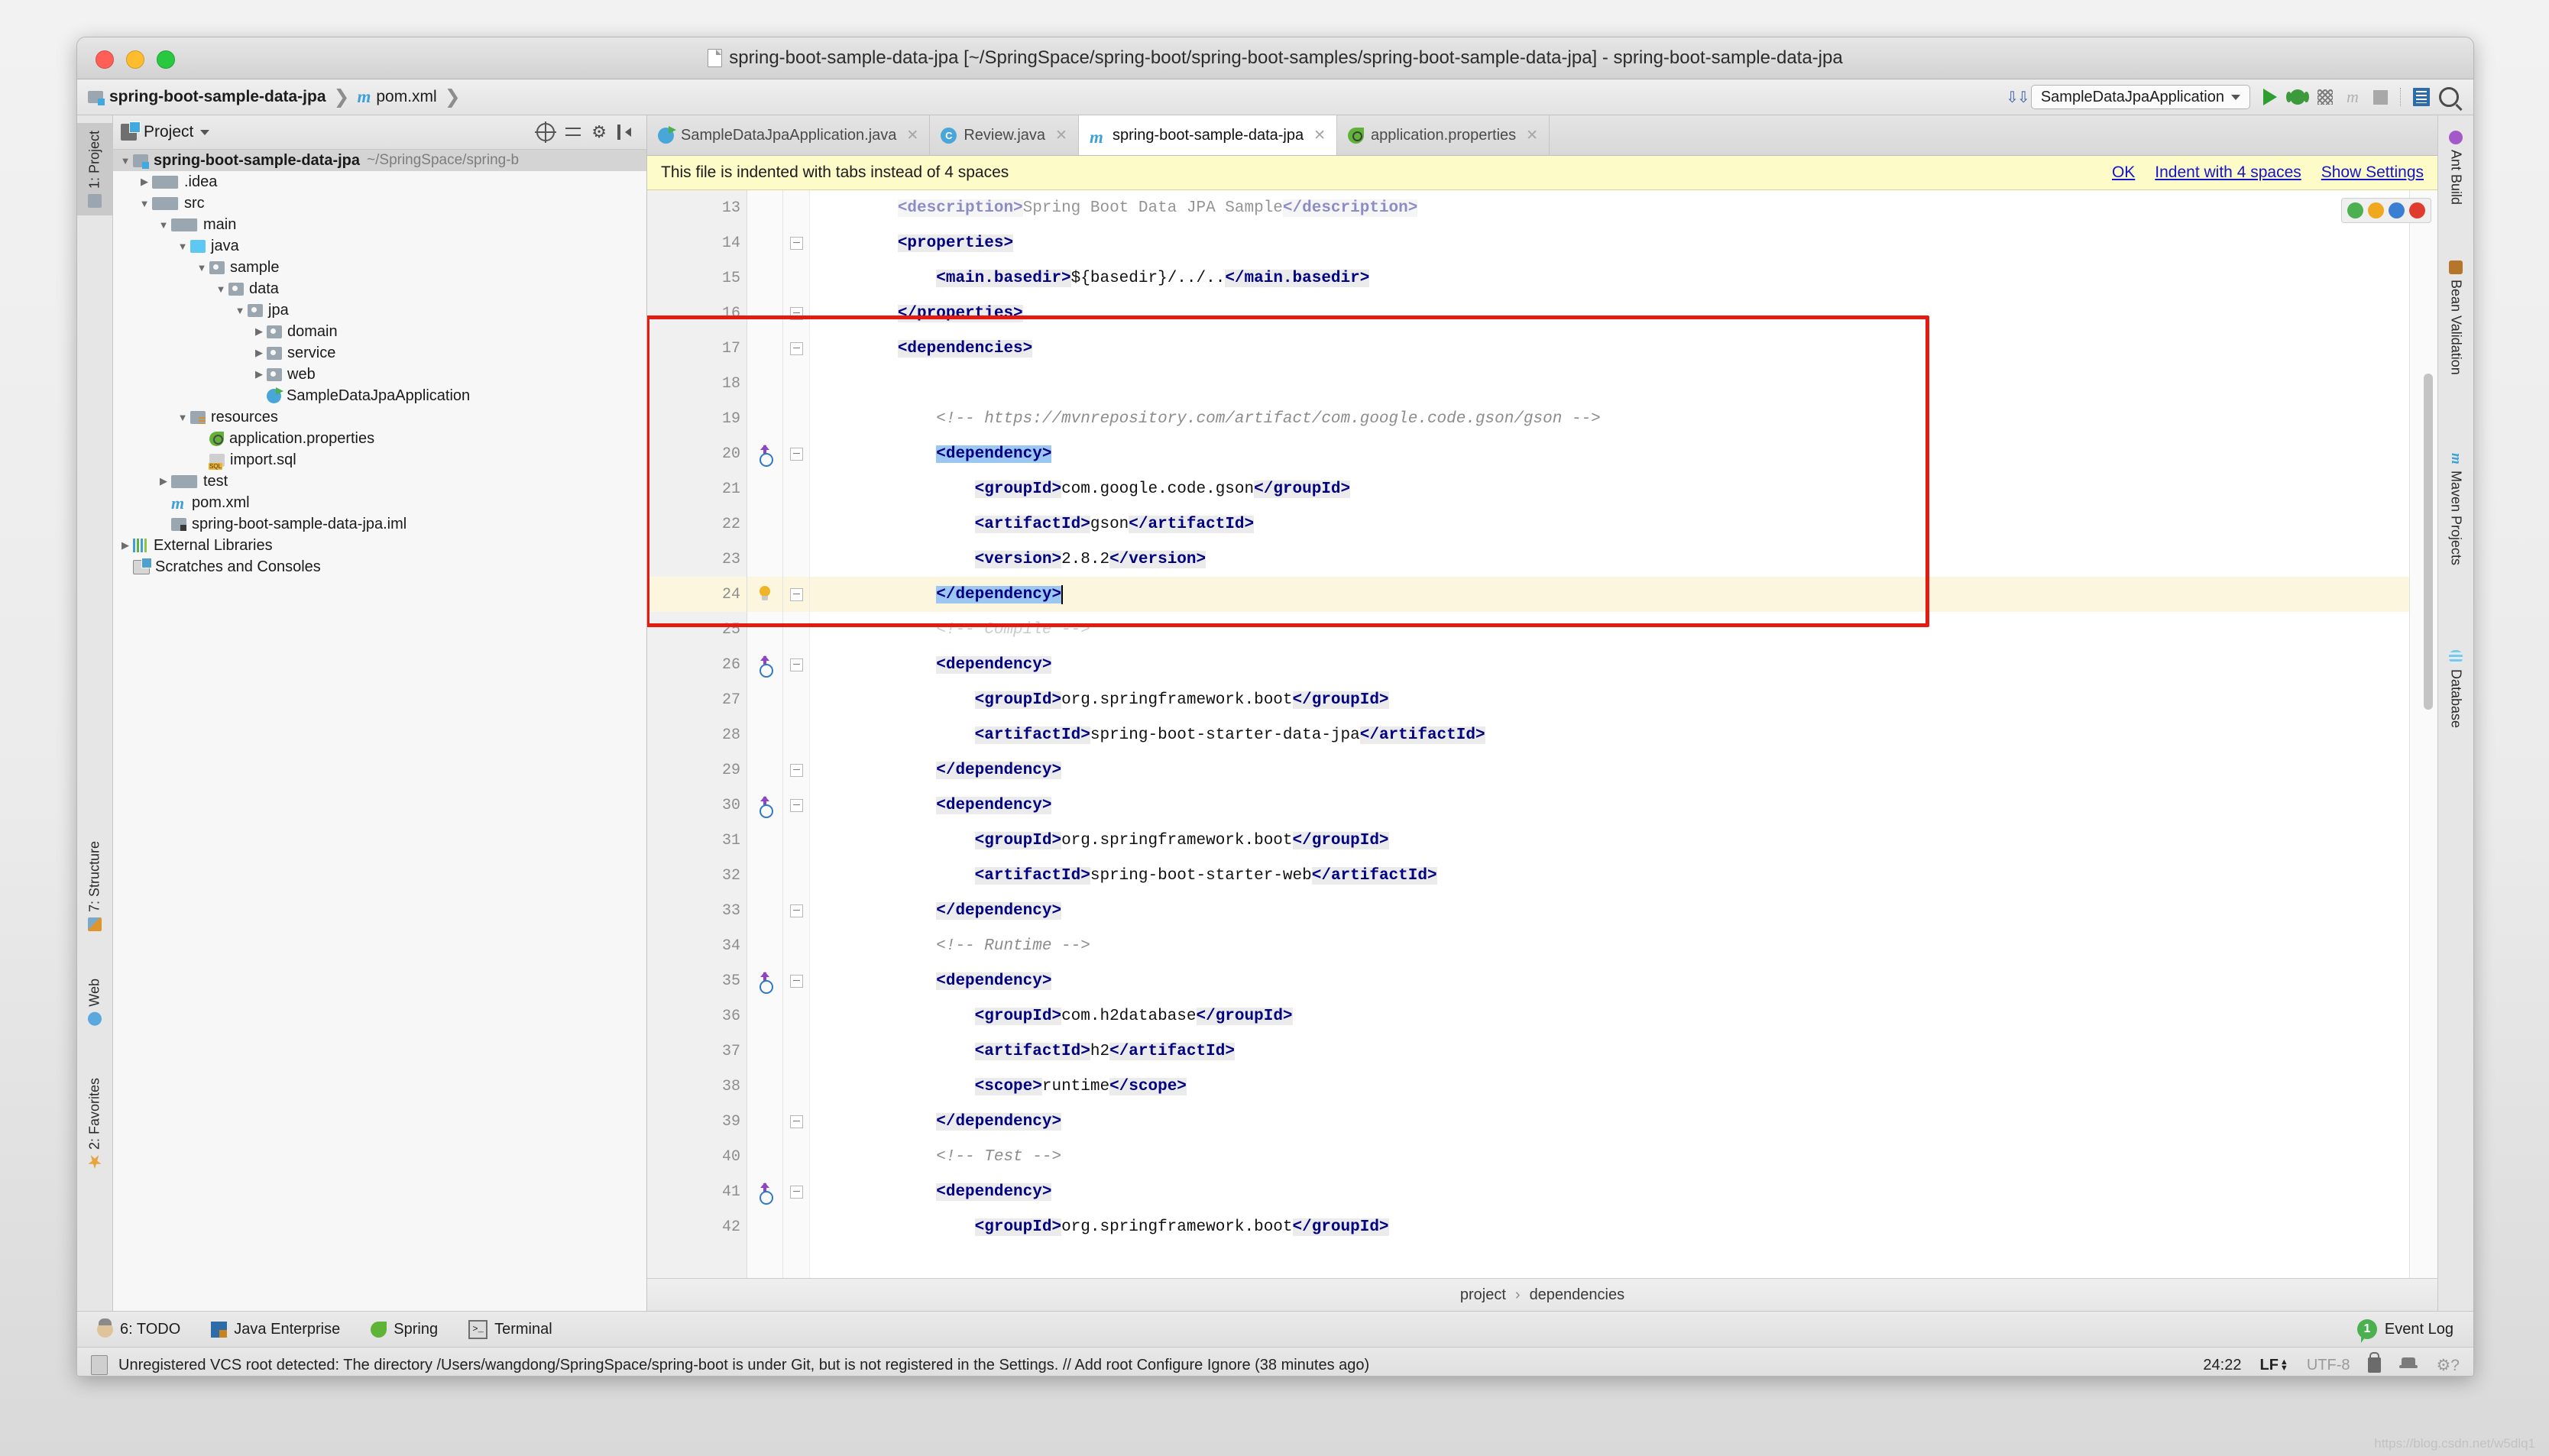  What do you see at coordinates (2352, 97) in the screenshot?
I see `profile-button: m` at bounding box center [2352, 97].